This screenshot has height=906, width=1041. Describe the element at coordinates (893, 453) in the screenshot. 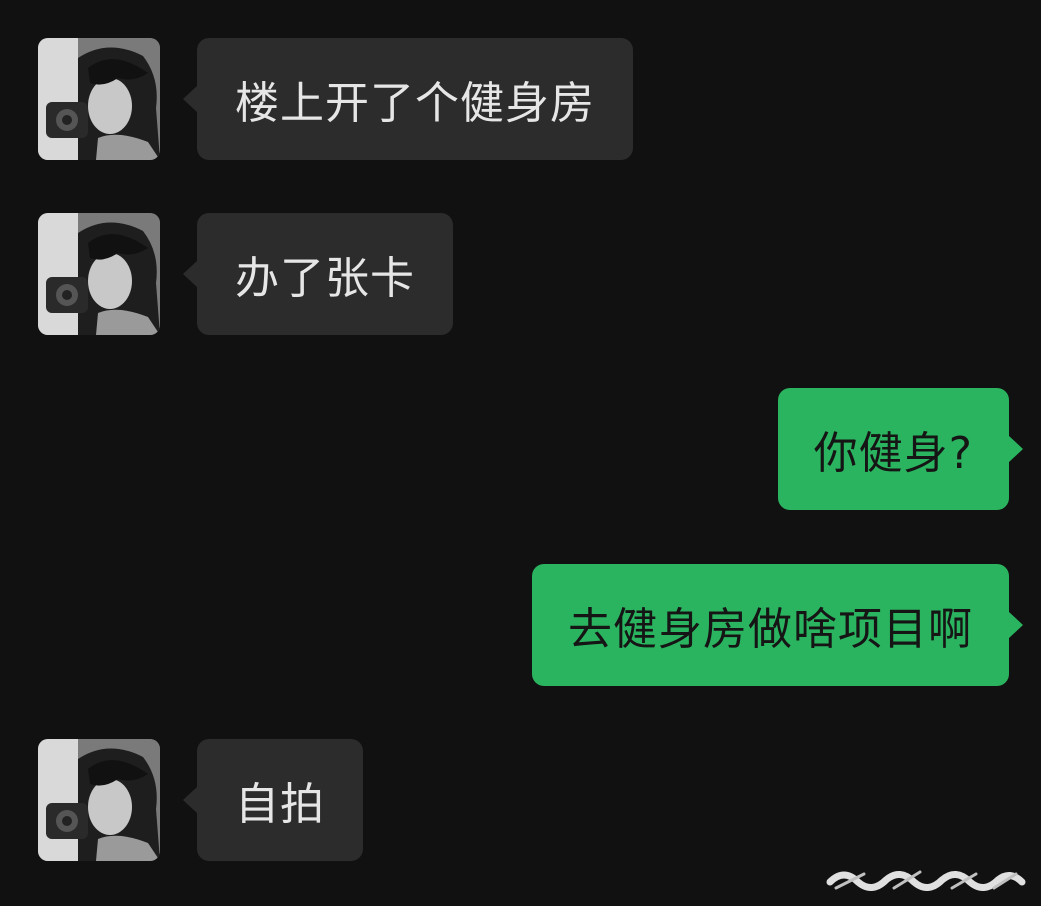

I see `message-text: 你健身?` at that location.